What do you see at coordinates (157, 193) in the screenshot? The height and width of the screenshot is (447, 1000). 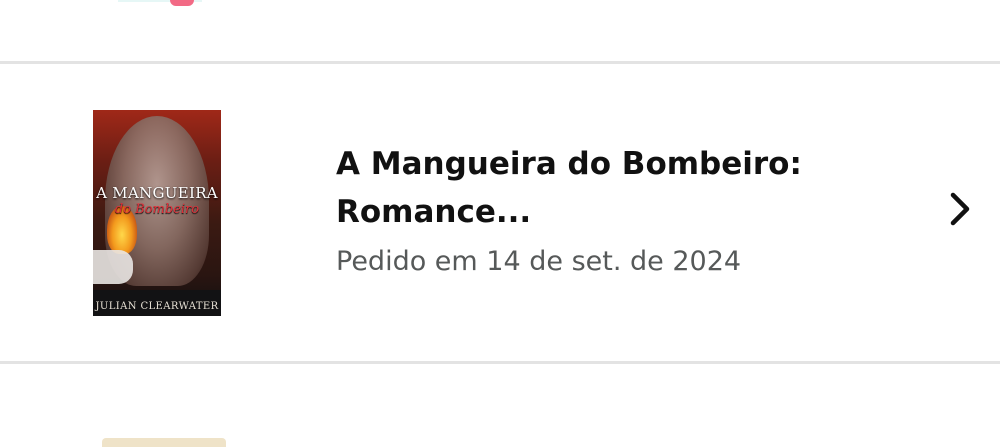 I see `cover-title: A MANGUEIRA` at bounding box center [157, 193].